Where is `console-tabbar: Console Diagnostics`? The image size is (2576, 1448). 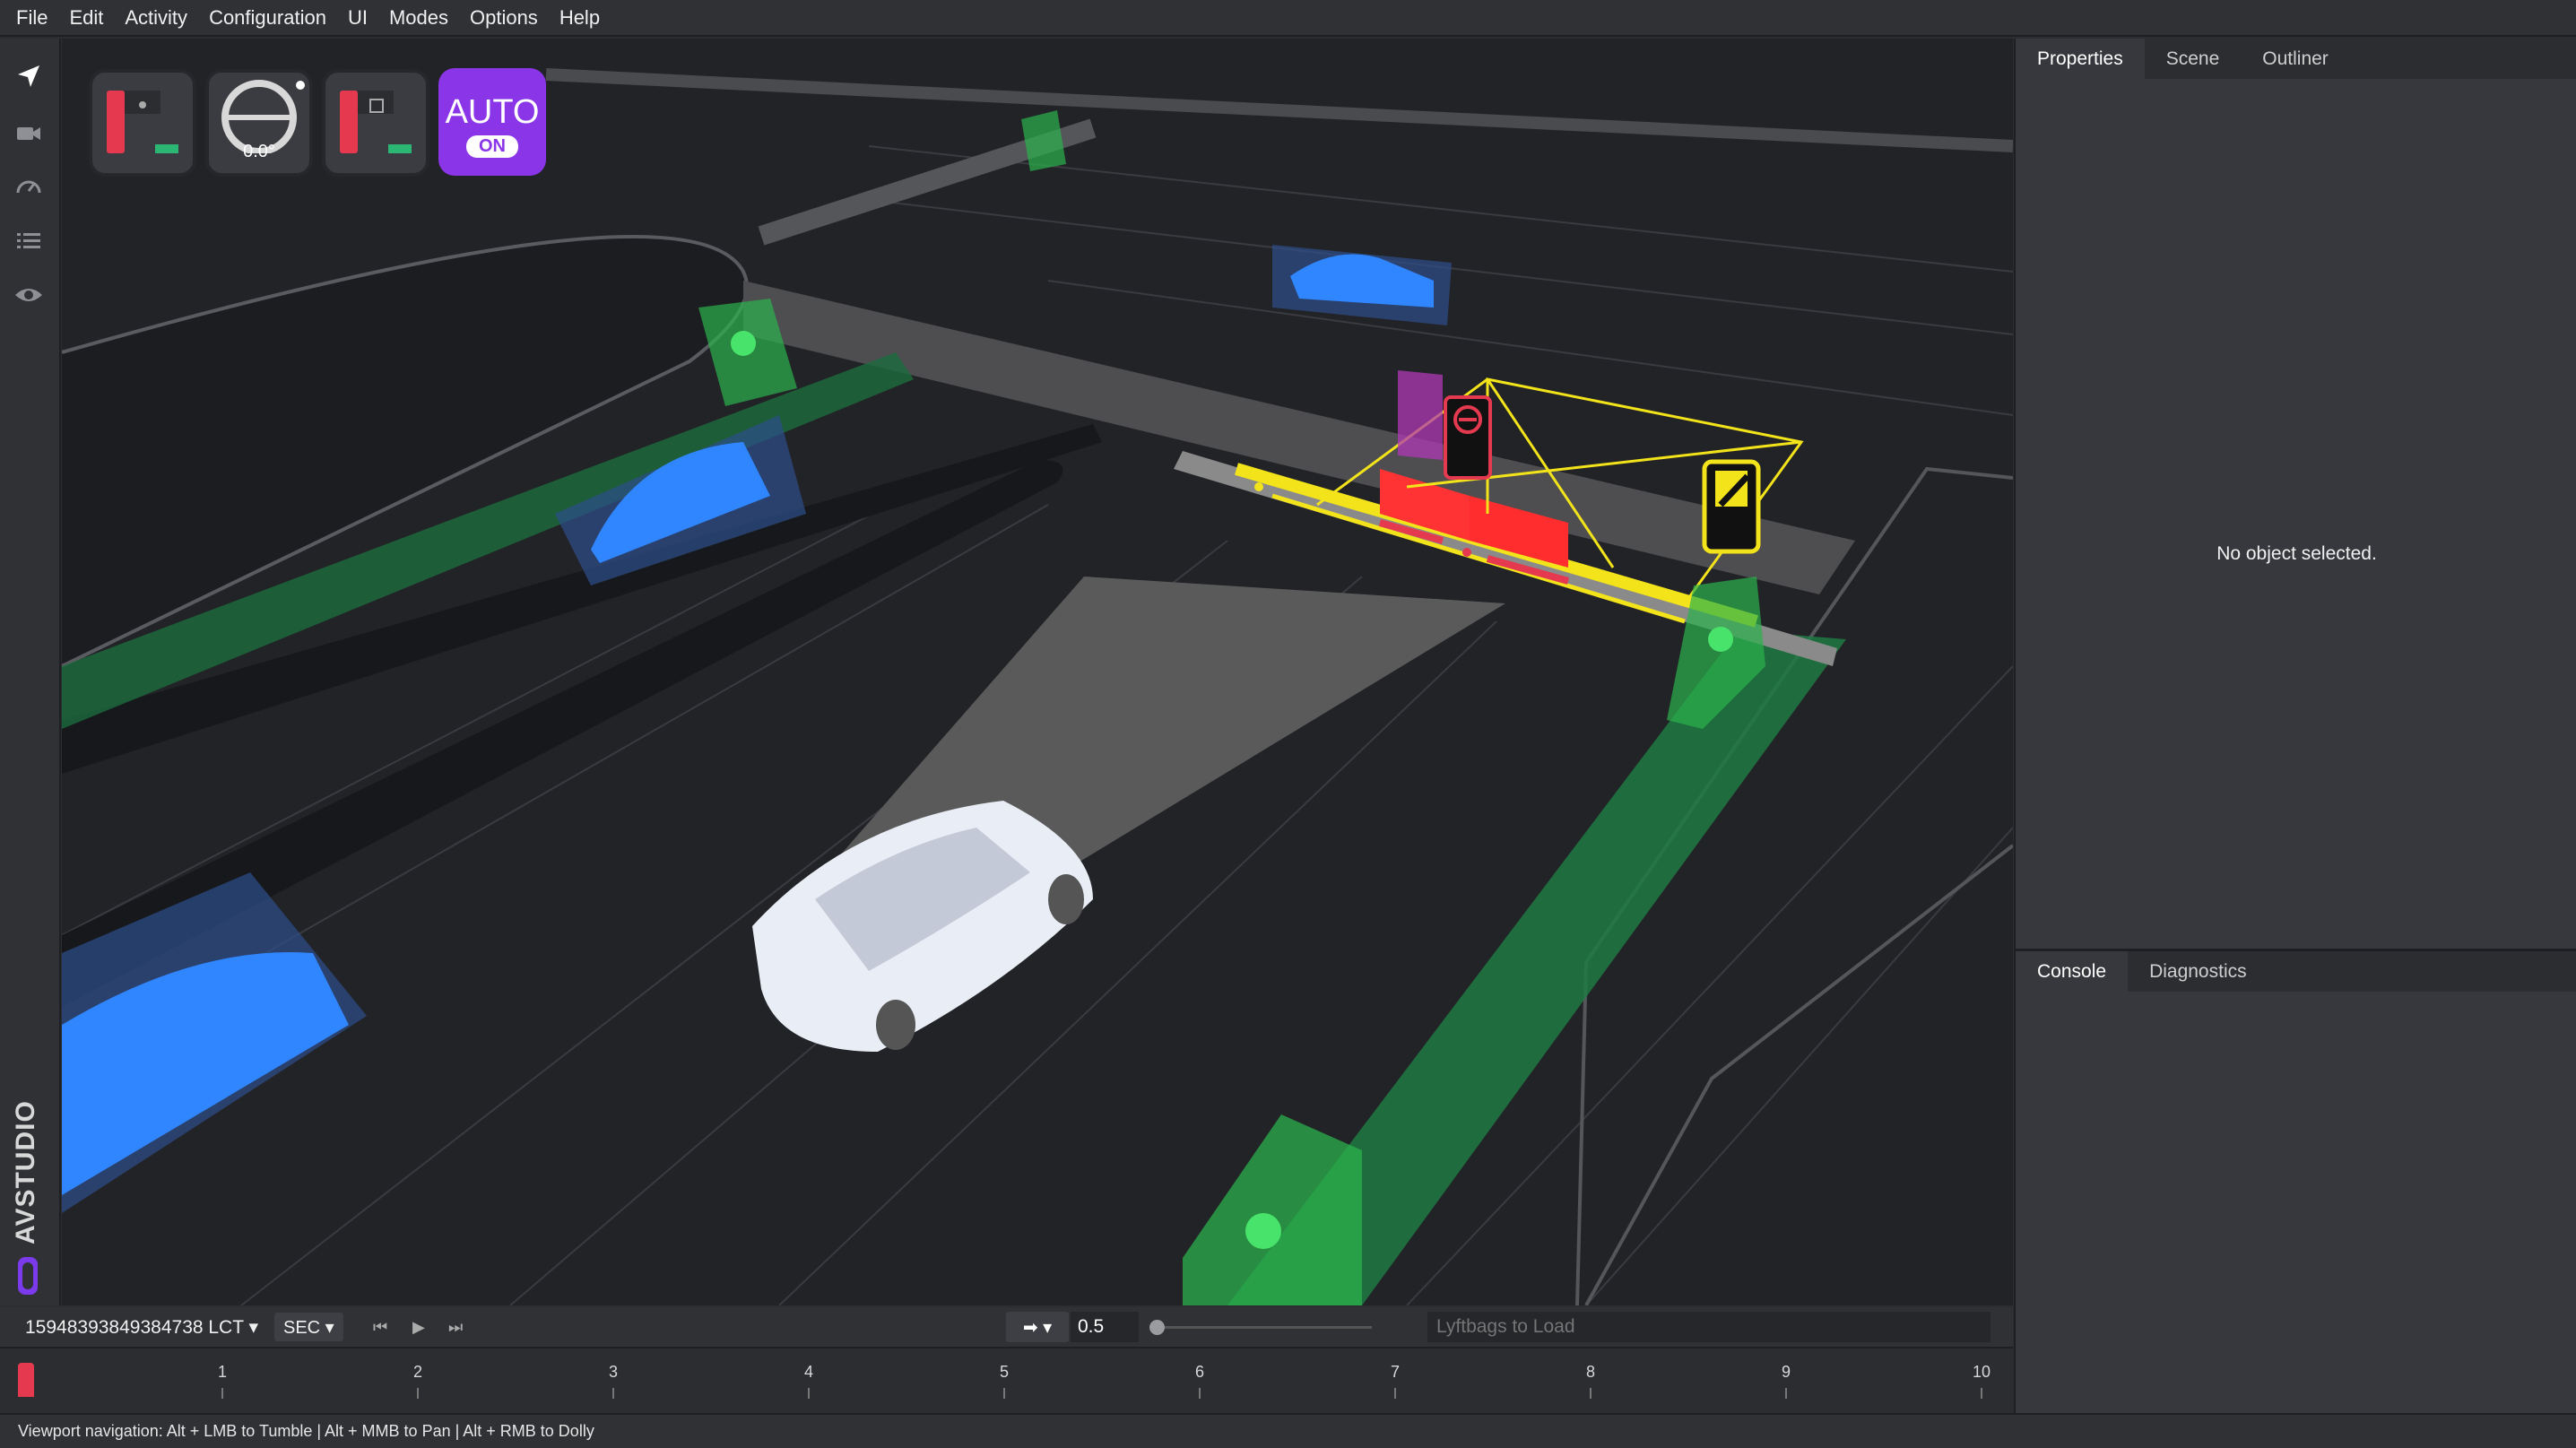
console-tabbar: Console Diagnostics is located at coordinates (2296, 972).